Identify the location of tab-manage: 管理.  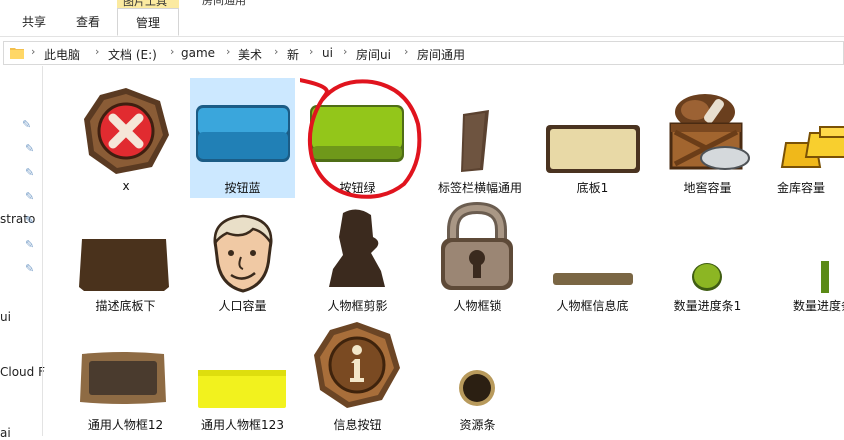
(148, 22).